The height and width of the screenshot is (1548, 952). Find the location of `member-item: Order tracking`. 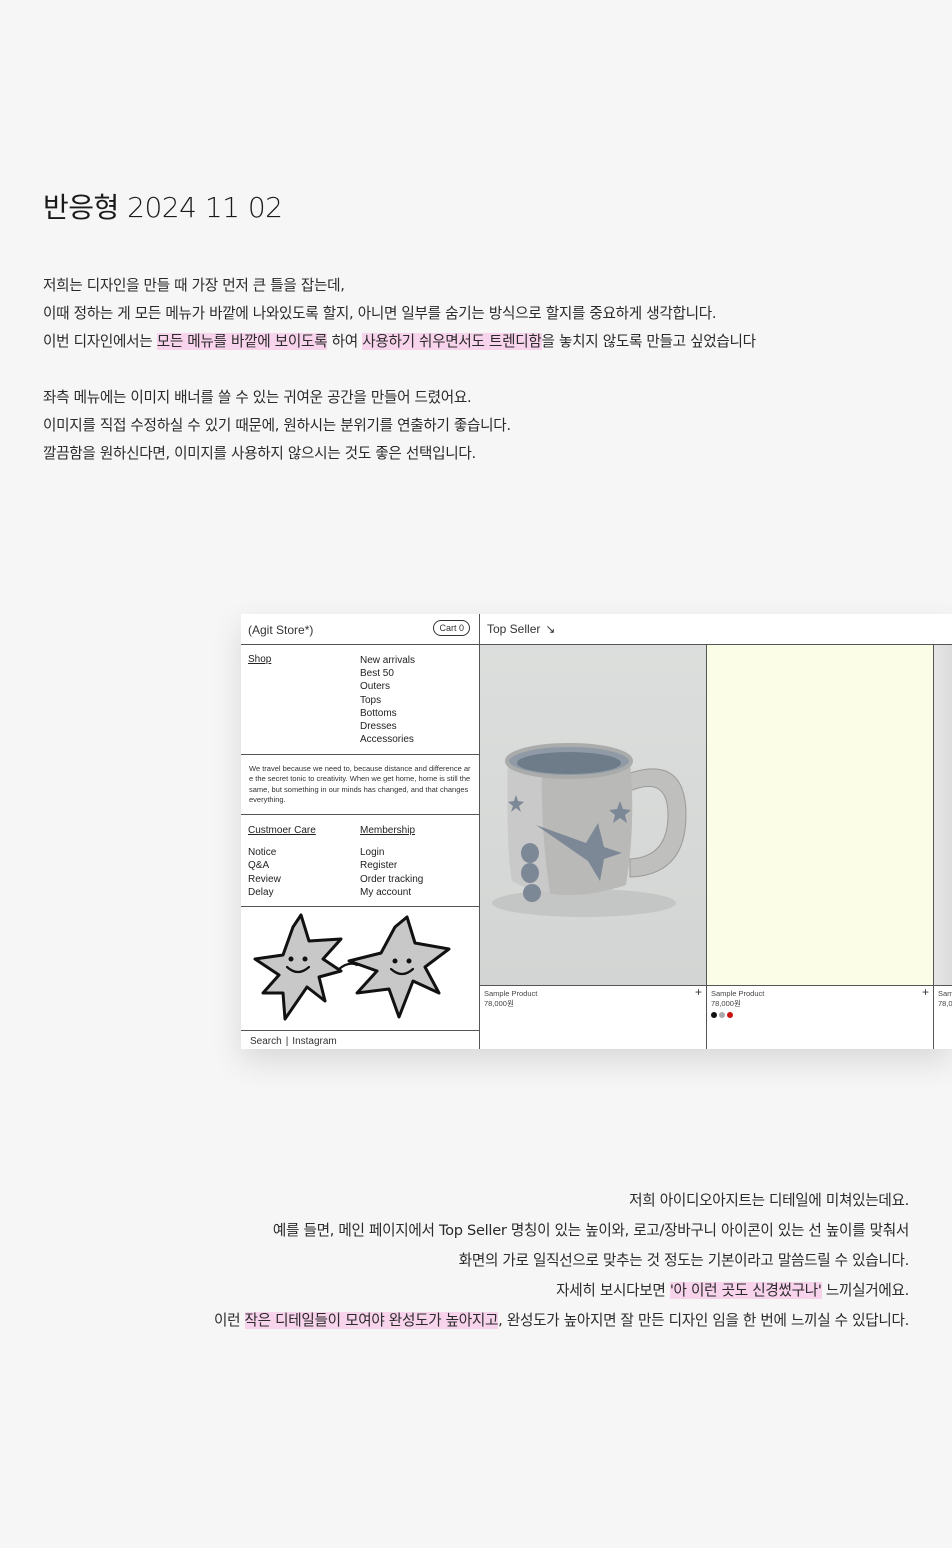

member-item: Order tracking is located at coordinates (391, 879).